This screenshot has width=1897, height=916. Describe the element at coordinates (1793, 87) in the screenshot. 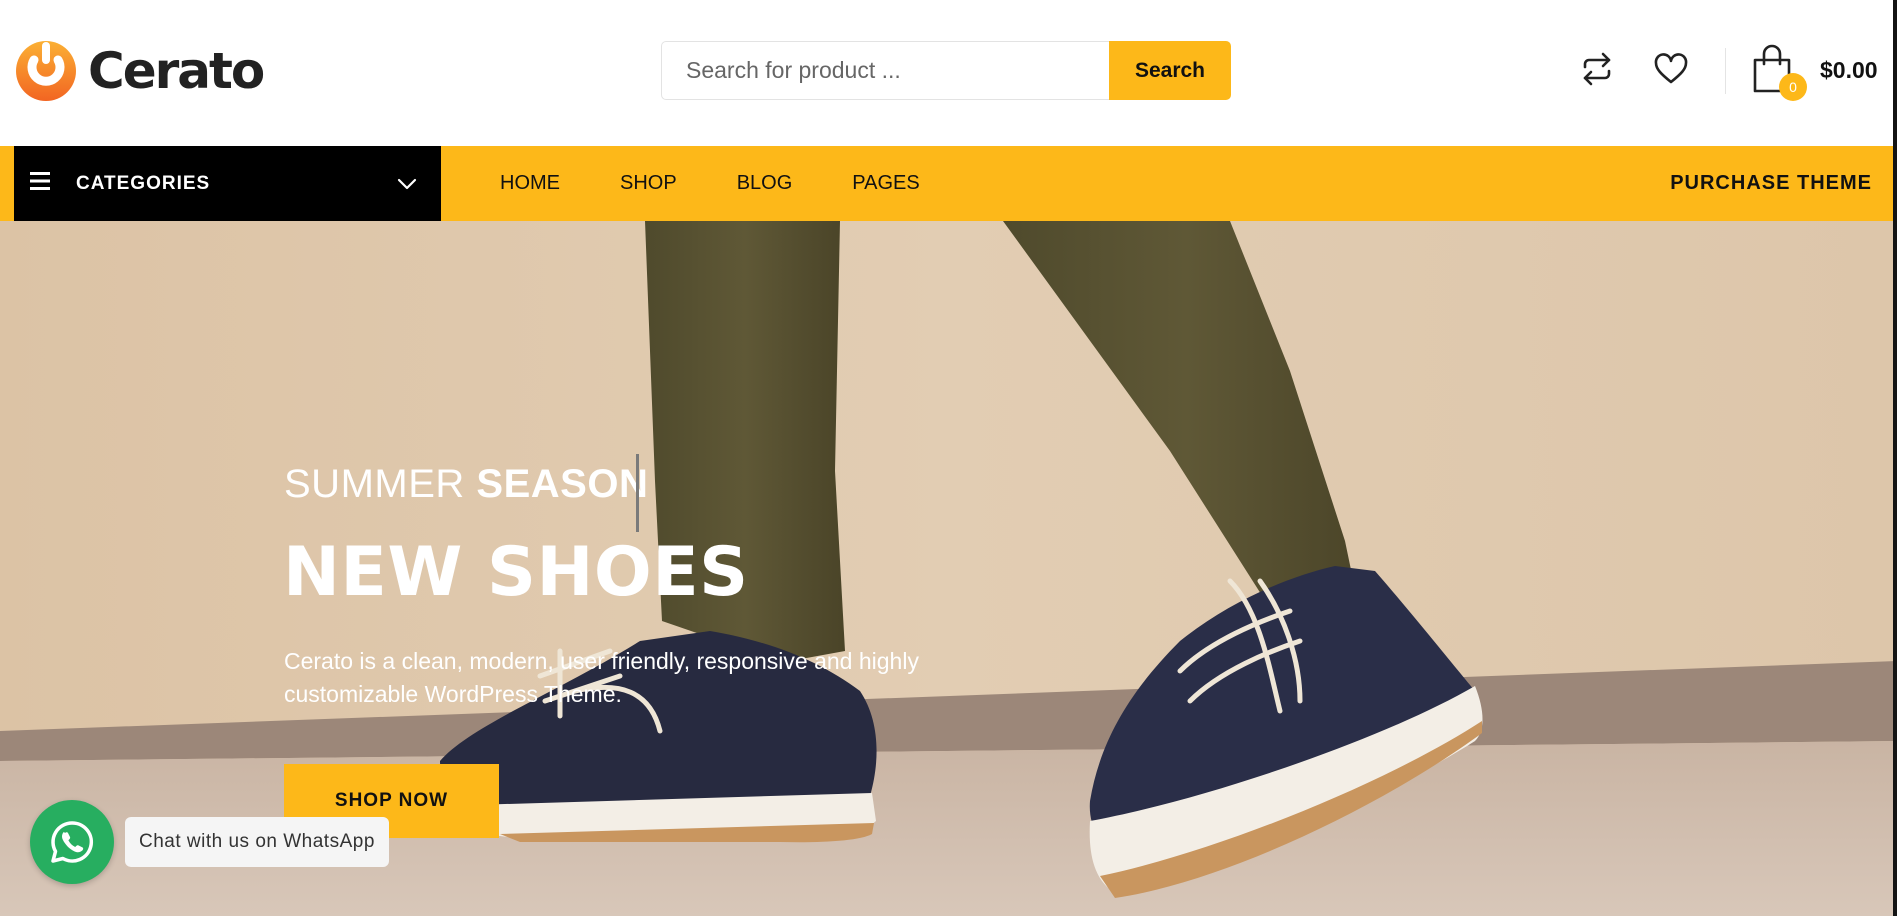

I see `cart-count-badge: 0` at that location.